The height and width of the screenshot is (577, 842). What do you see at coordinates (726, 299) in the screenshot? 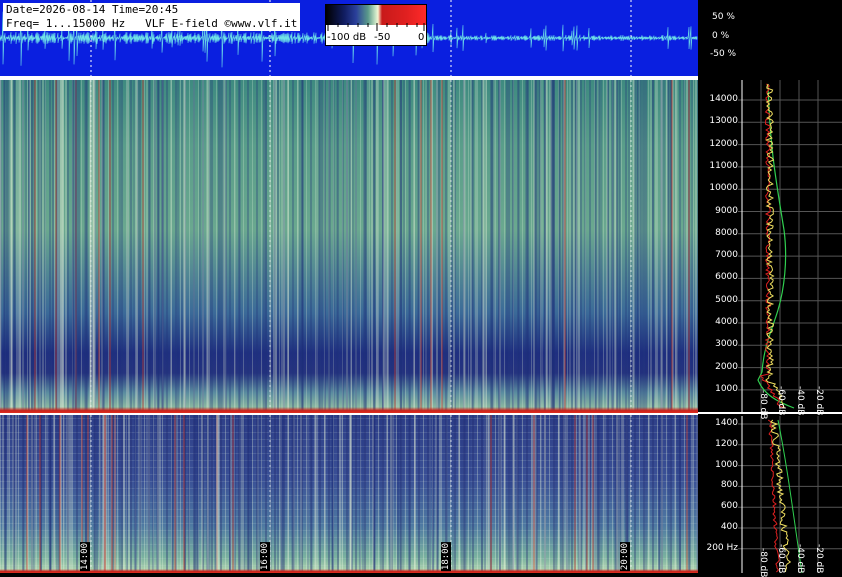
I see `freq-tick-label: 5000` at bounding box center [726, 299].